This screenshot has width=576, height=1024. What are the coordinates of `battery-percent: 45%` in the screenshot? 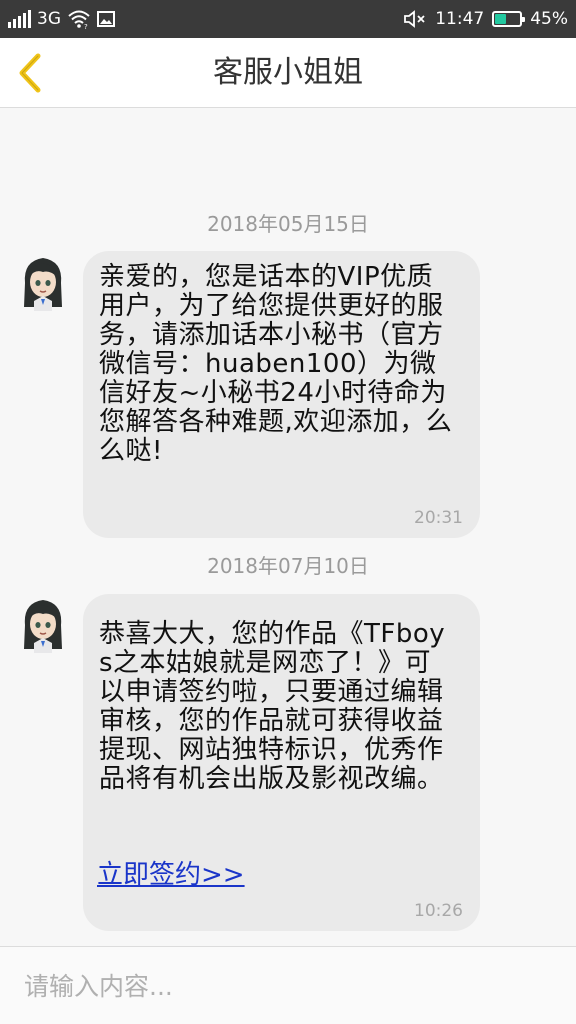 It's located at (549, 19).